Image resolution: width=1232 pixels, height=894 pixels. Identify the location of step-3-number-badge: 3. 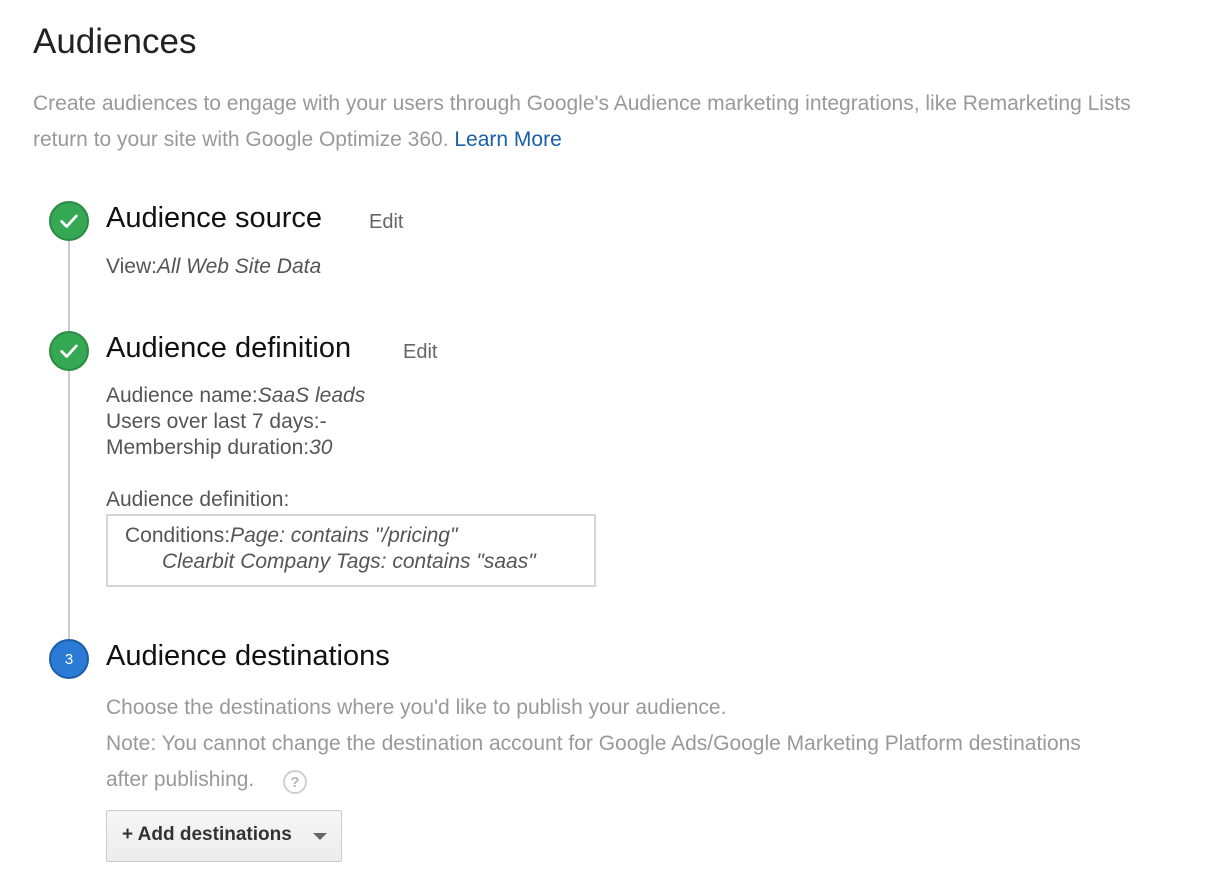
(69, 659).